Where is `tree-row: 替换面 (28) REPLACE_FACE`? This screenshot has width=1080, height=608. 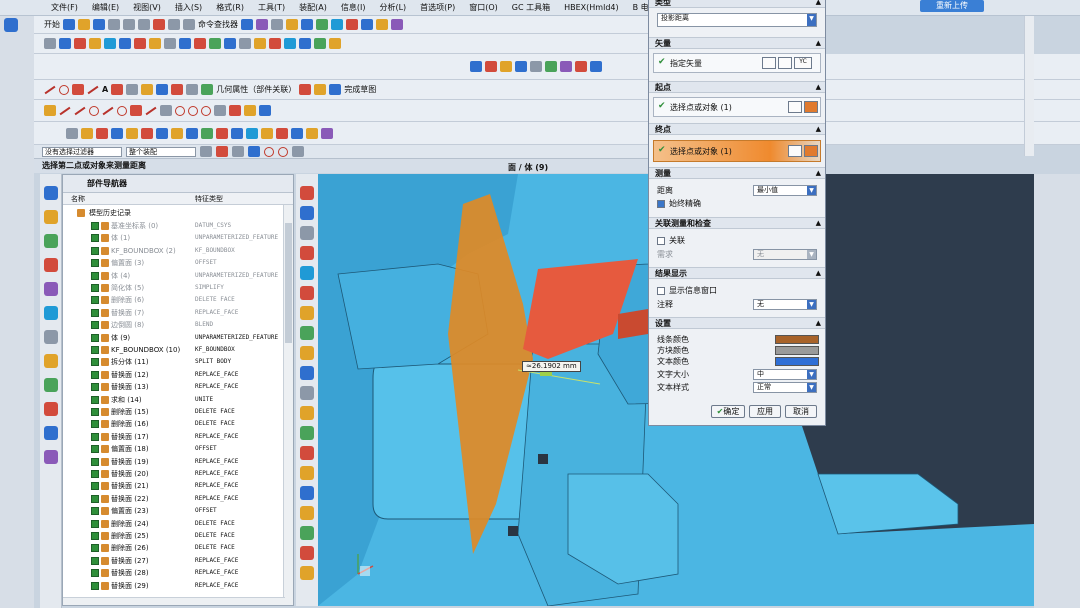 tree-row: 替换面 (28) REPLACE_FACE is located at coordinates (173, 573).